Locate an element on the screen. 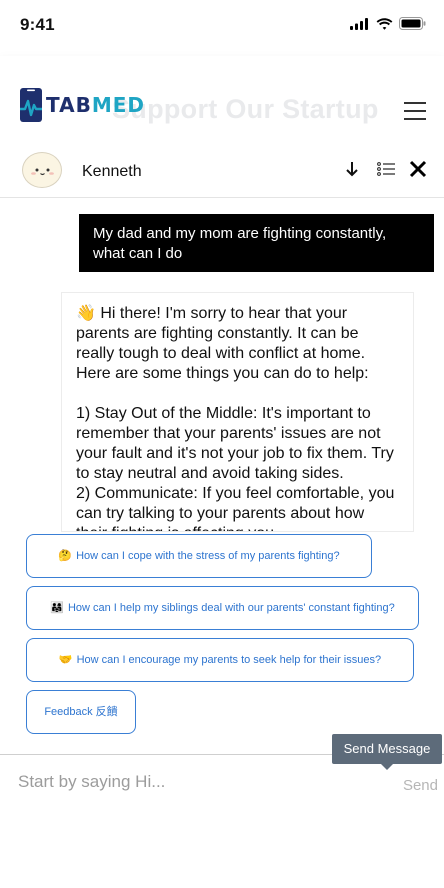 This screenshot has width=444, height=888. phone-pulse-icon is located at coordinates (31, 105).